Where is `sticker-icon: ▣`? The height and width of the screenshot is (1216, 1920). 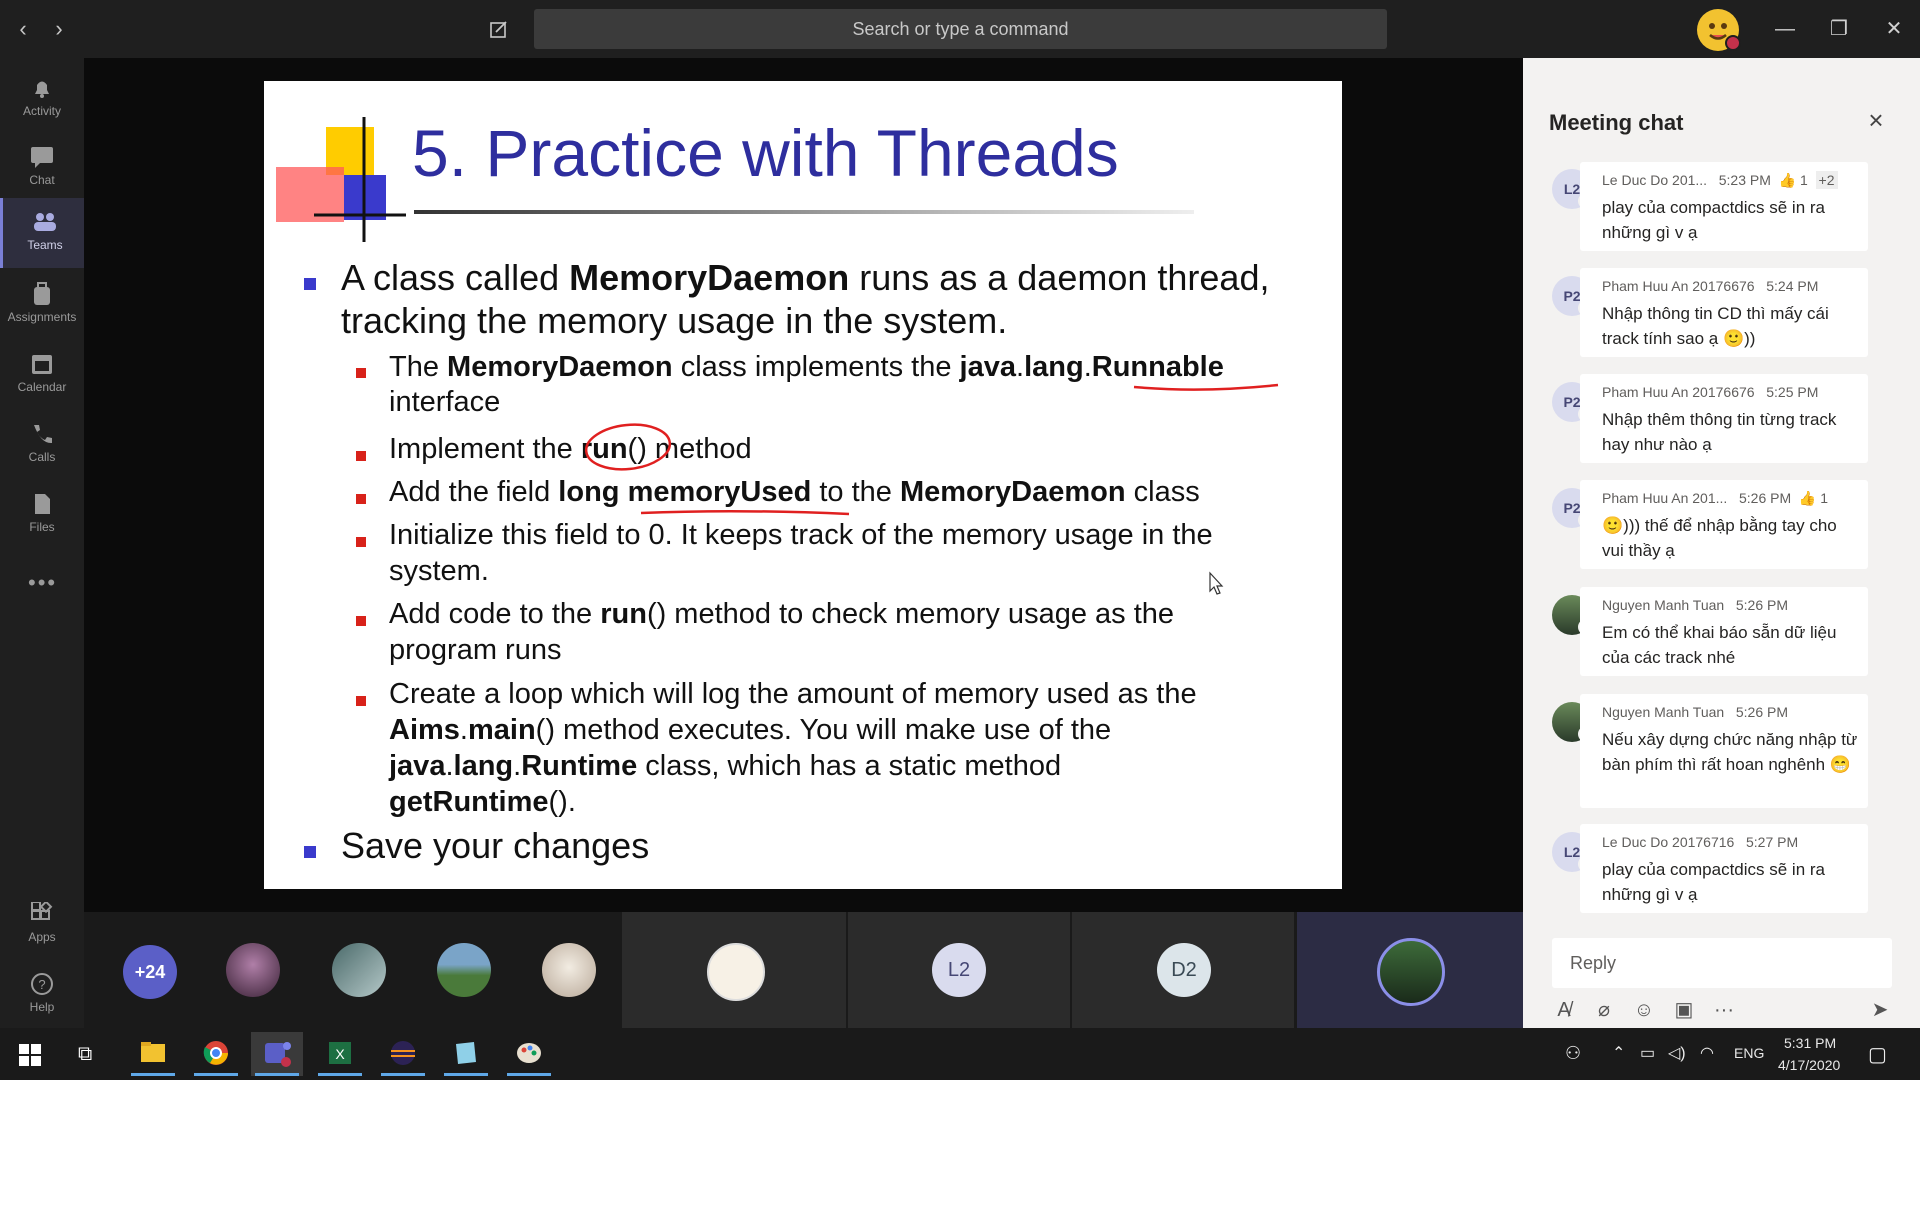
sticker-icon: ▣ is located at coordinates (1684, 1010).